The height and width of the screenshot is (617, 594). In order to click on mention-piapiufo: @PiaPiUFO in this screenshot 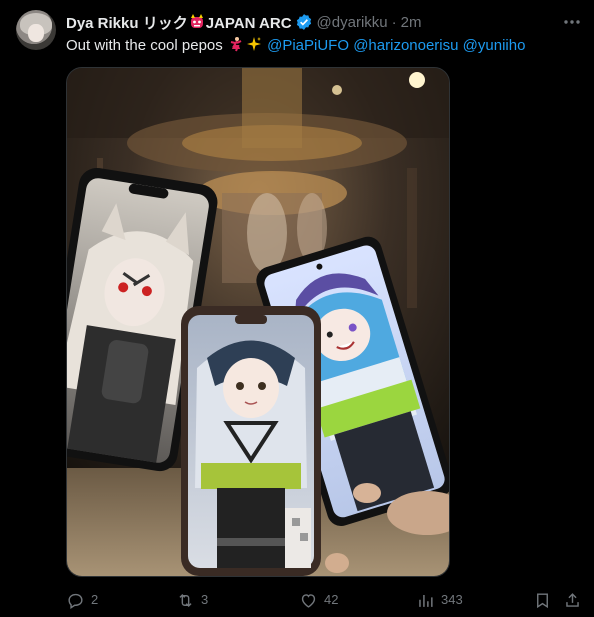, I will do `click(308, 45)`.